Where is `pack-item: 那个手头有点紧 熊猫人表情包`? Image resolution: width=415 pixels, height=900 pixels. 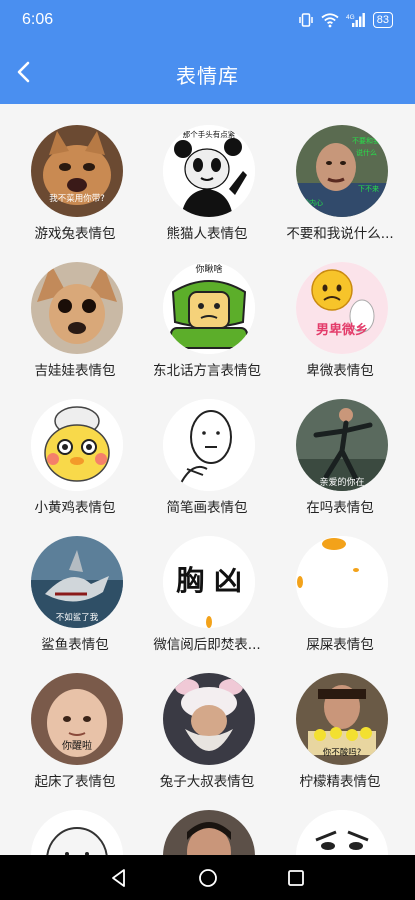
pack-item: 那个手头有点紧 熊猫人表情包 is located at coordinates (207, 173).